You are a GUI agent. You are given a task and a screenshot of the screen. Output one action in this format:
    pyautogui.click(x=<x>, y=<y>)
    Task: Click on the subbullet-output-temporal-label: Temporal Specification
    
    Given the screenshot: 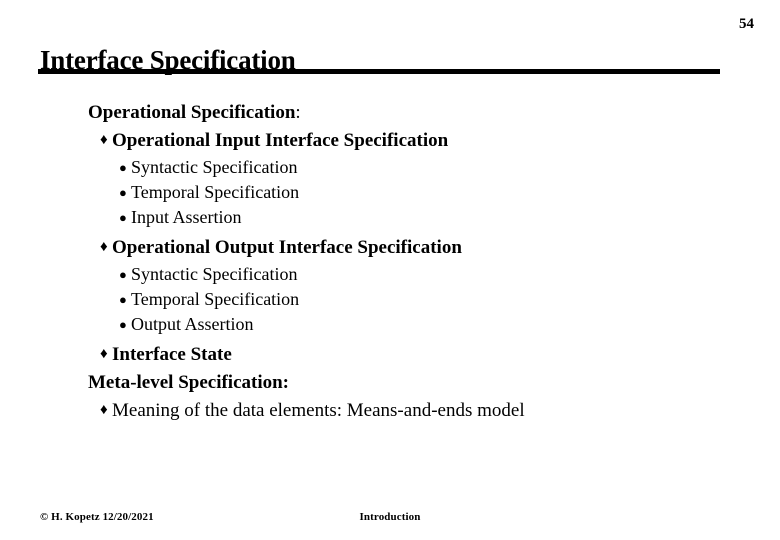 What is the action you would take?
    pyautogui.click(x=215, y=299)
    